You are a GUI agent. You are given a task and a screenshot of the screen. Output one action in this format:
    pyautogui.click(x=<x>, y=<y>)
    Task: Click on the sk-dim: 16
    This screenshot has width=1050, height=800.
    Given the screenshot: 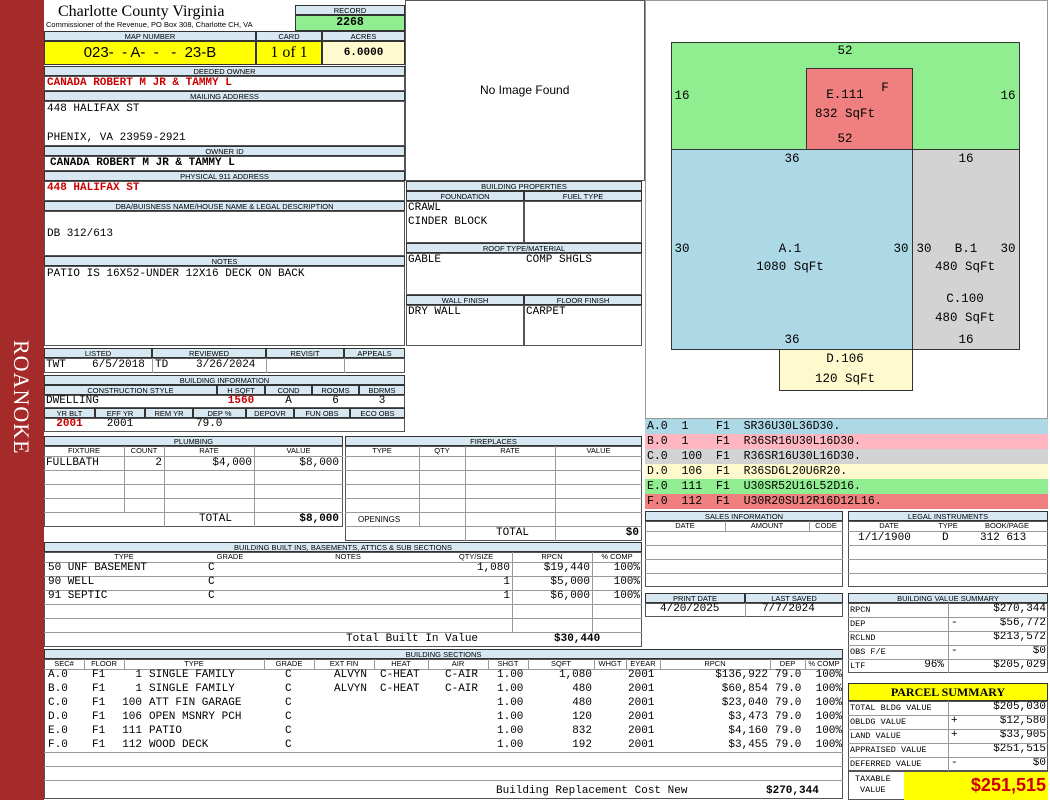 What is the action you would take?
    pyautogui.click(x=682, y=96)
    